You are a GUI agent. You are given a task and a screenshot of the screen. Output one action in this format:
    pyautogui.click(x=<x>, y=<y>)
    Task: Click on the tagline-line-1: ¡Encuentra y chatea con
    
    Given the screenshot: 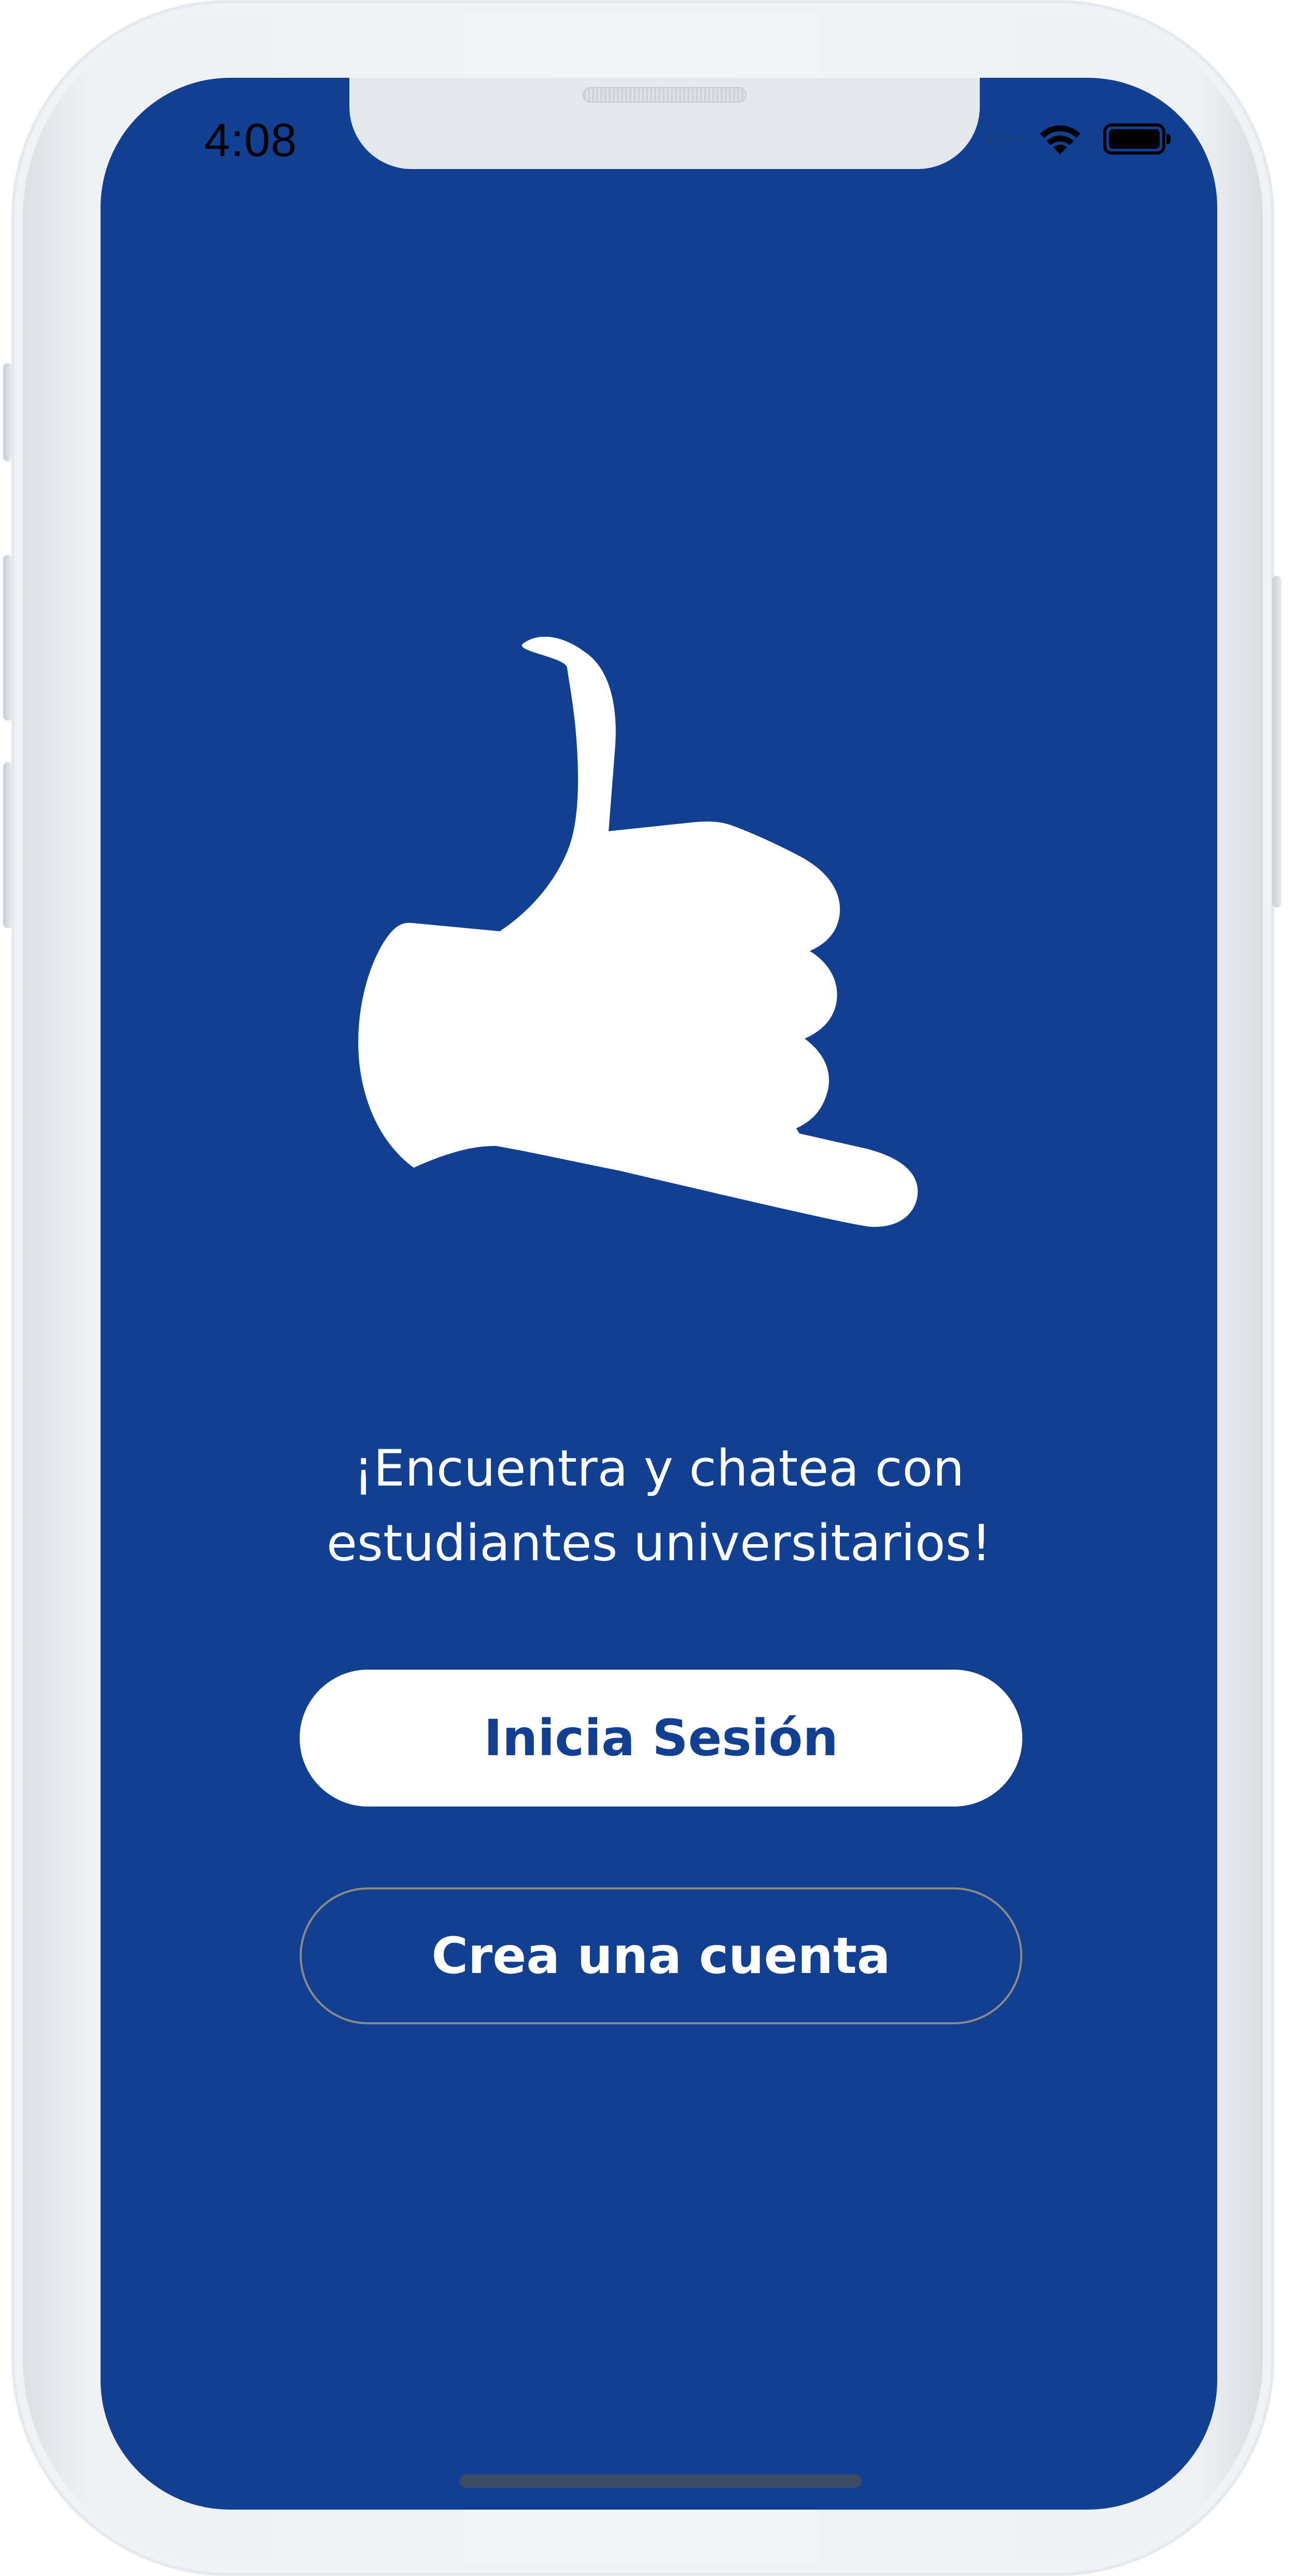 What is the action you would take?
    pyautogui.click(x=659, y=1468)
    